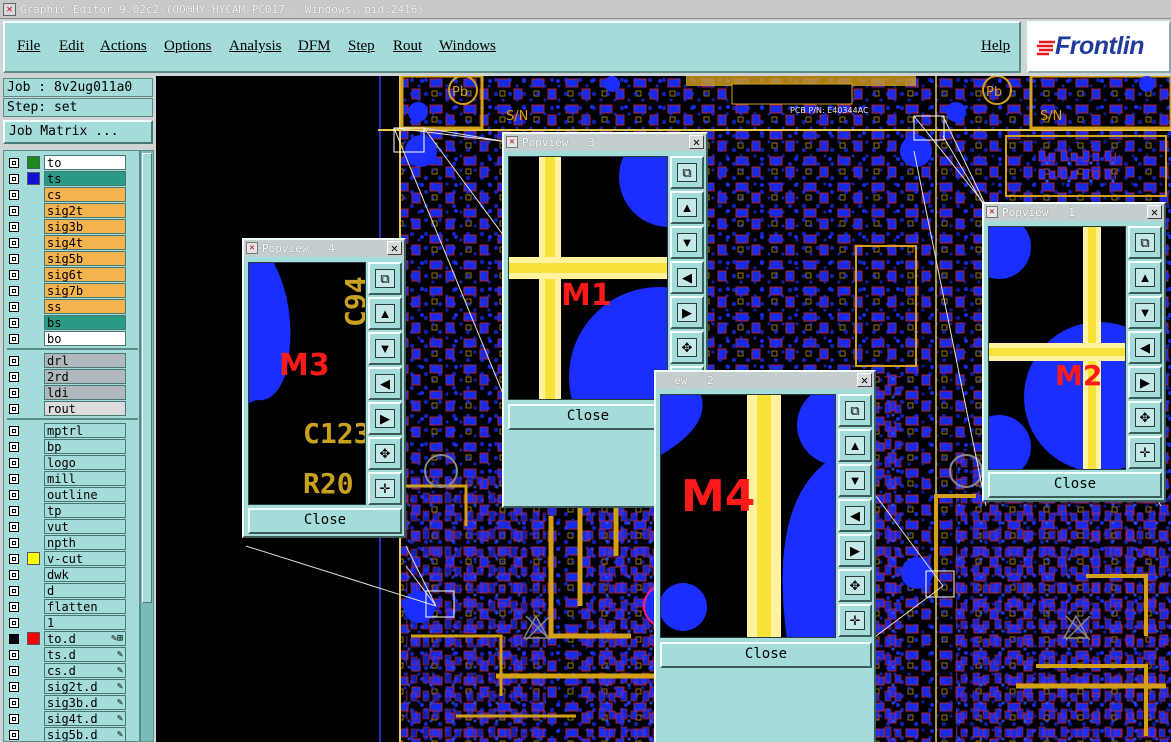  I want to click on layer-name: sig3b.d ✎, so click(85, 702).